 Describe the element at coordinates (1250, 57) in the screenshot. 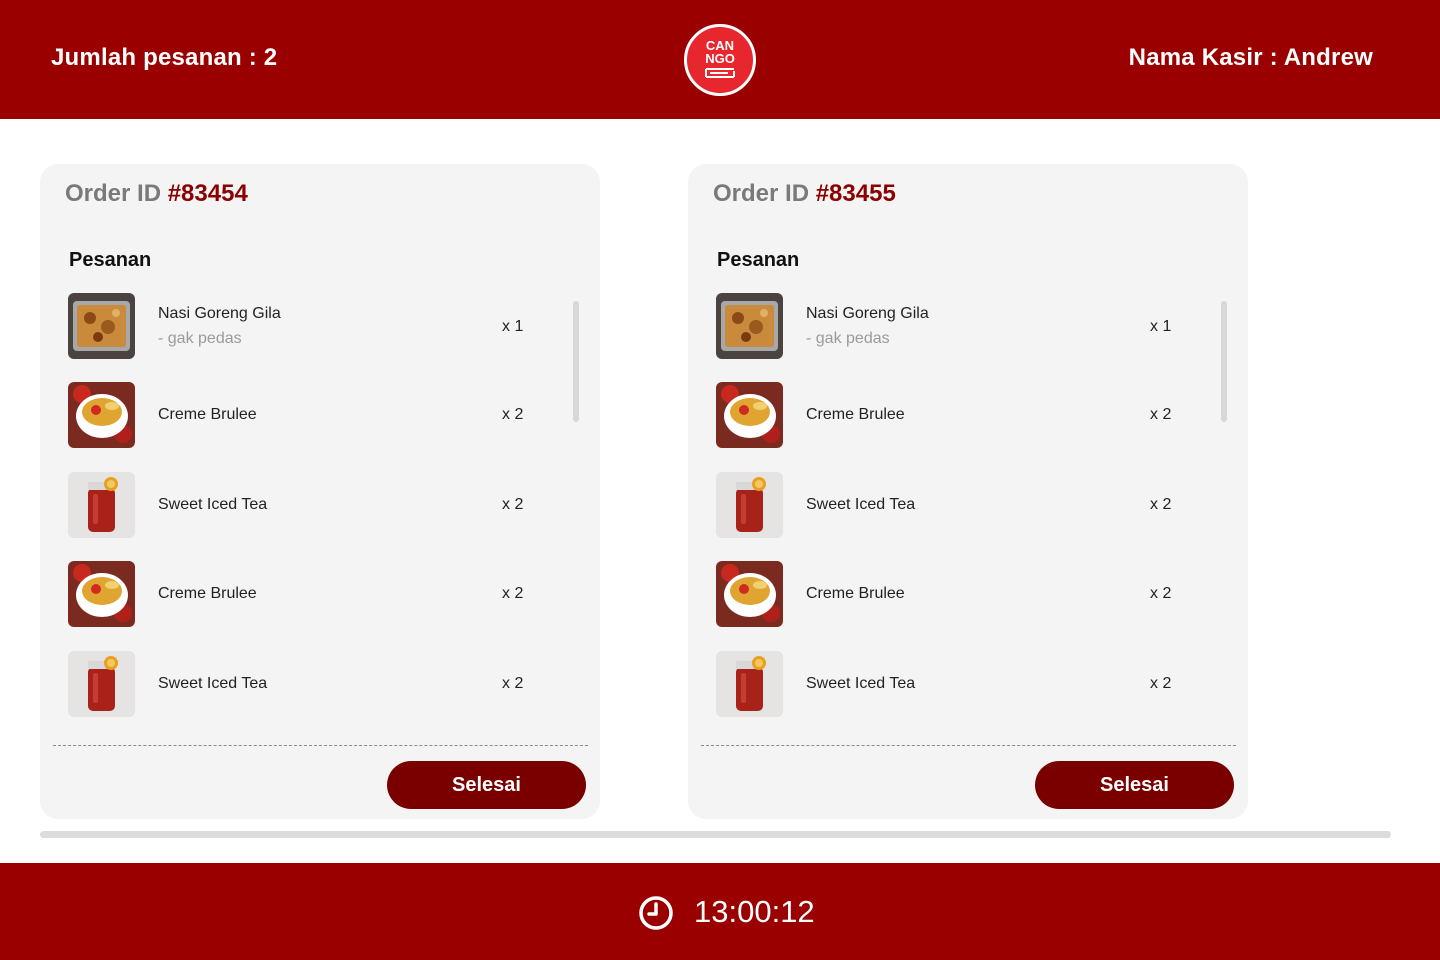

I see `cashier-name: Nama Kasir : Andrew` at that location.